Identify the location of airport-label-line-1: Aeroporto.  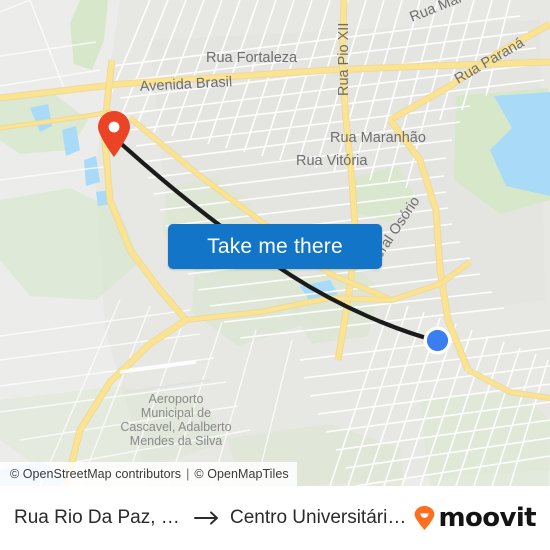
(176, 399).